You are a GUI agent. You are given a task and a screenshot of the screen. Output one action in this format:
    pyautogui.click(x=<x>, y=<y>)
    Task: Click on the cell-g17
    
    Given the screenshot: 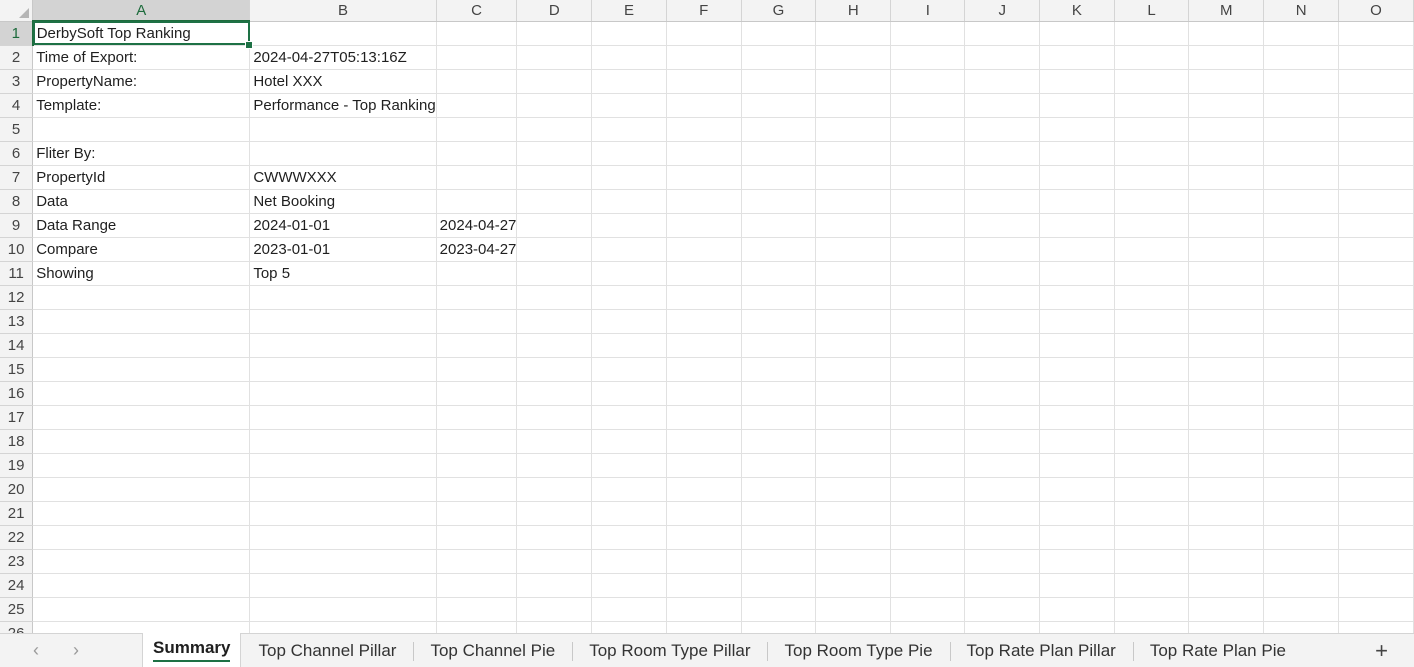 What is the action you would take?
    pyautogui.click(x=779, y=417)
    